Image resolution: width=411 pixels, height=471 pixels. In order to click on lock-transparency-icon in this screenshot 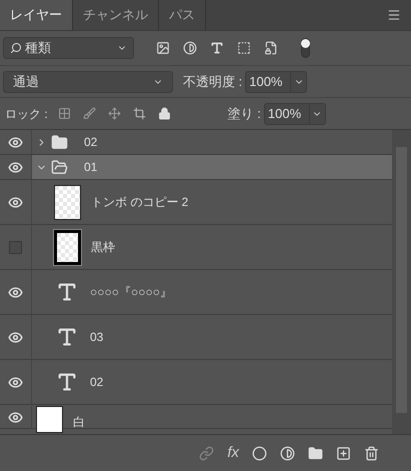, I will do `click(64, 113)`.